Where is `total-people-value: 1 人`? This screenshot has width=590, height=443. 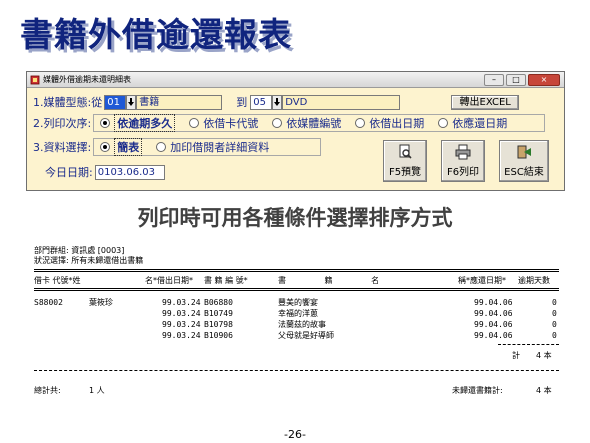
total-people-value: 1 人 is located at coordinates (97, 390).